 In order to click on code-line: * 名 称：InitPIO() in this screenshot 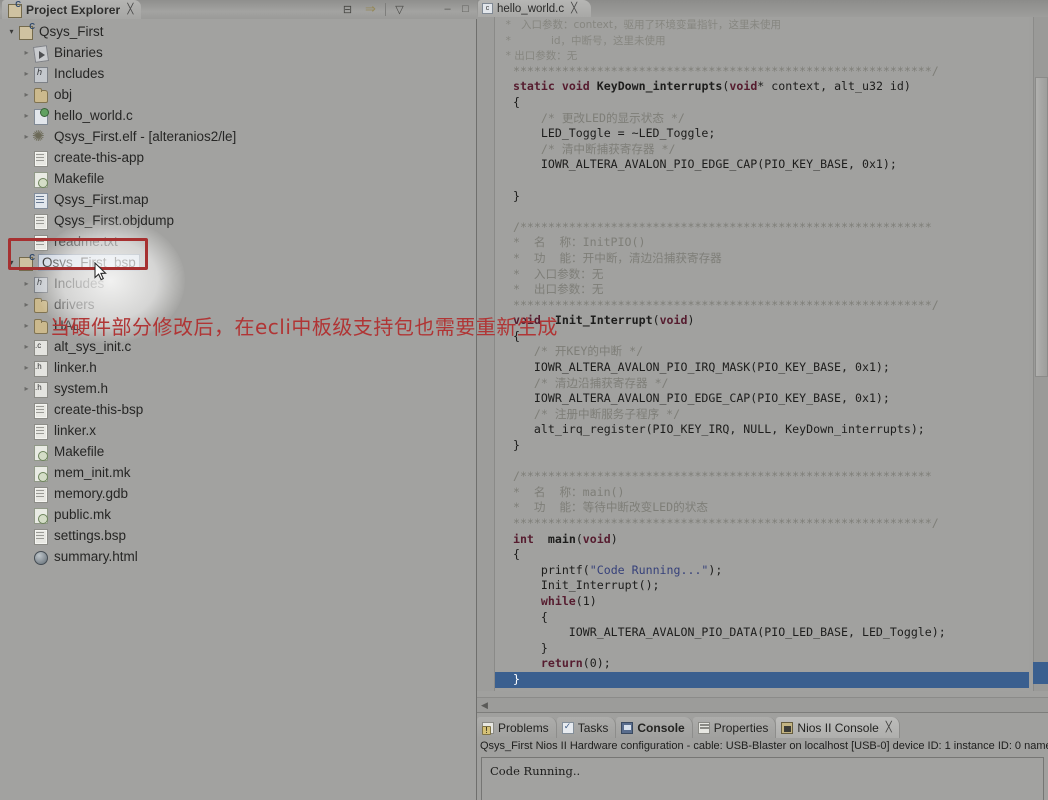, I will do `click(762, 243)`.